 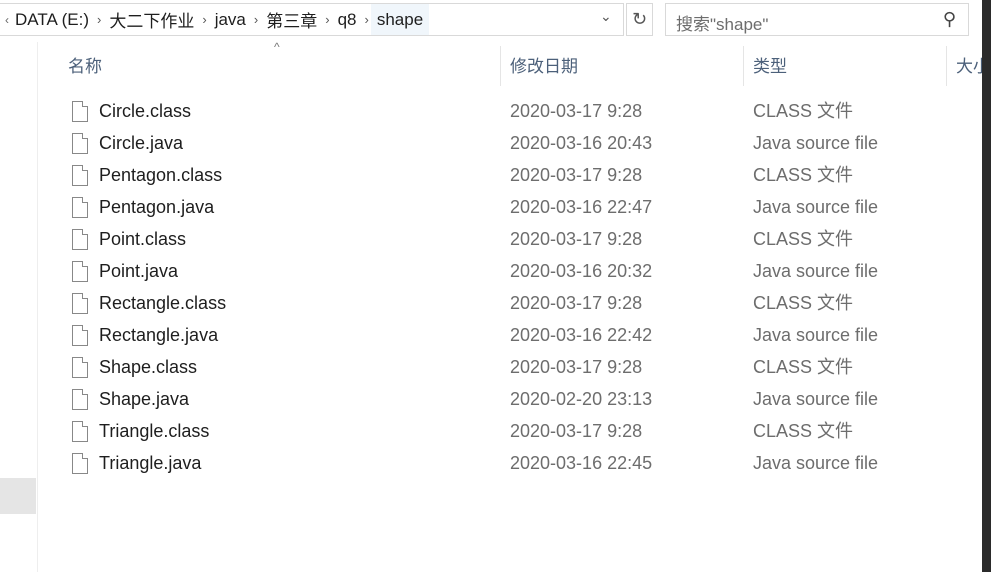 I want to click on breadcrumb-drive: DATA (E:), so click(x=52, y=20).